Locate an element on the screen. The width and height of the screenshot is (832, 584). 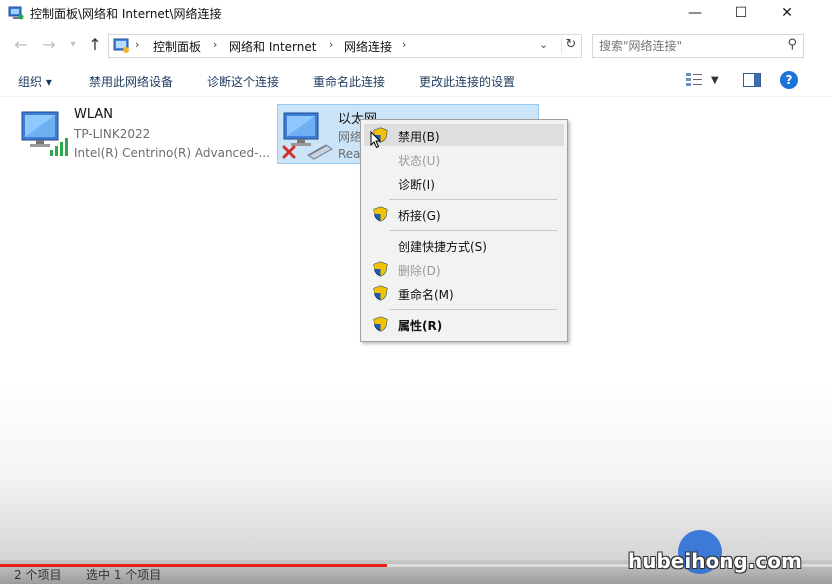
rename-button: 重命名此连接 is located at coordinates (349, 81).